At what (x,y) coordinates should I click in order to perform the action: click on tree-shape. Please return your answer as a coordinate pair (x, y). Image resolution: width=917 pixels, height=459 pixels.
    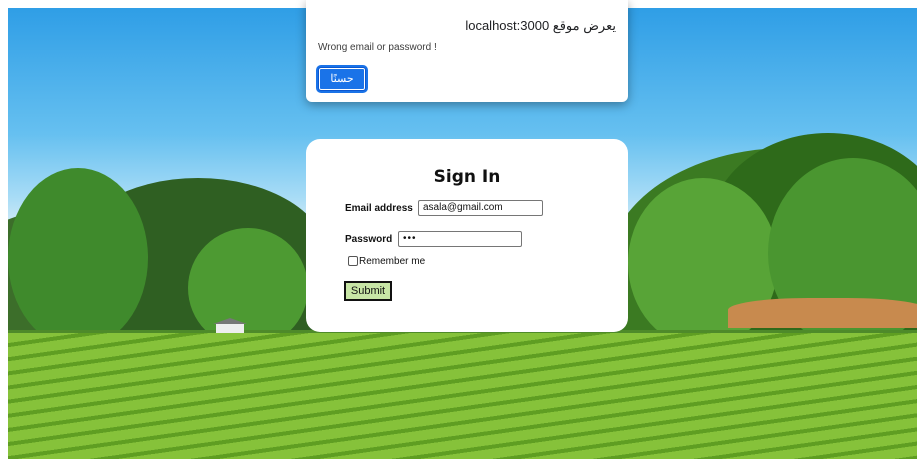
    Looking at the image, I should click on (78, 258).